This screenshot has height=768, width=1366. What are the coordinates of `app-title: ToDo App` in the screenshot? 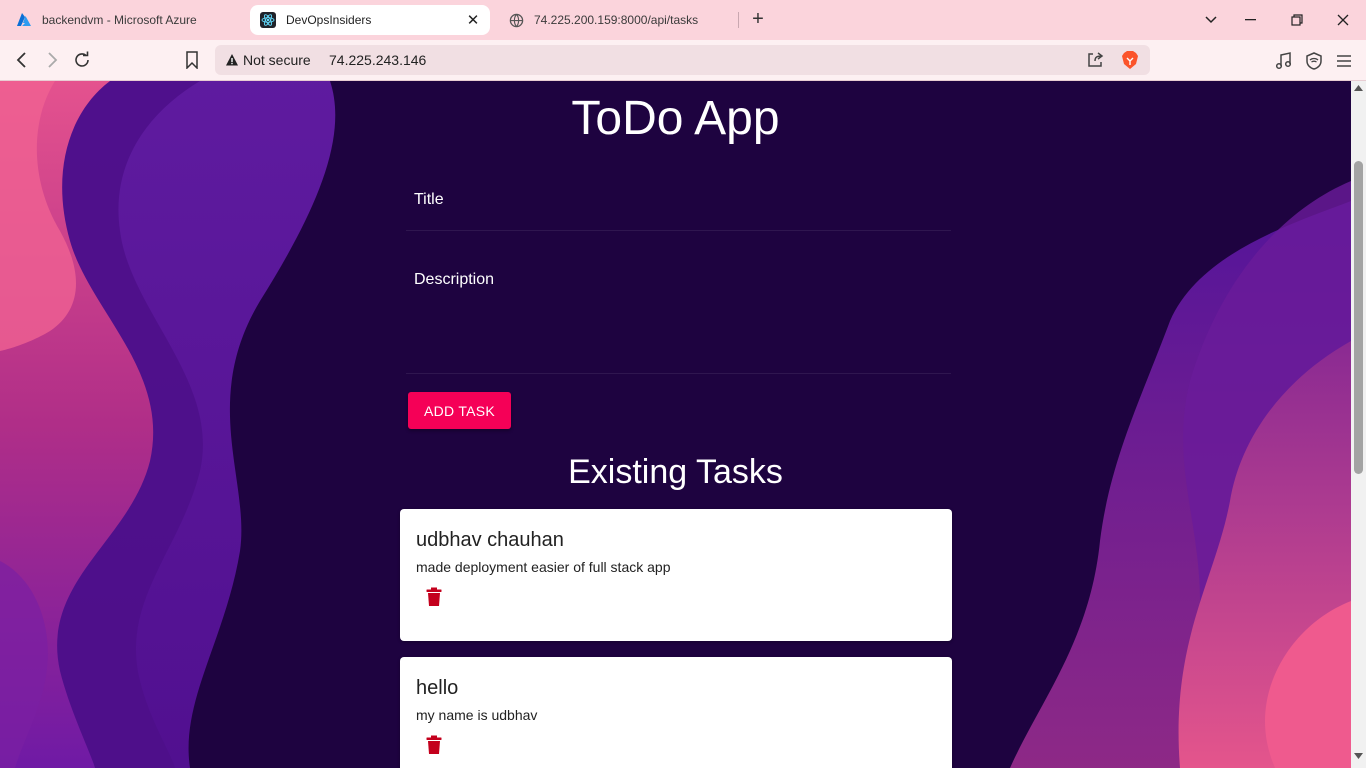 It's located at (675, 118).